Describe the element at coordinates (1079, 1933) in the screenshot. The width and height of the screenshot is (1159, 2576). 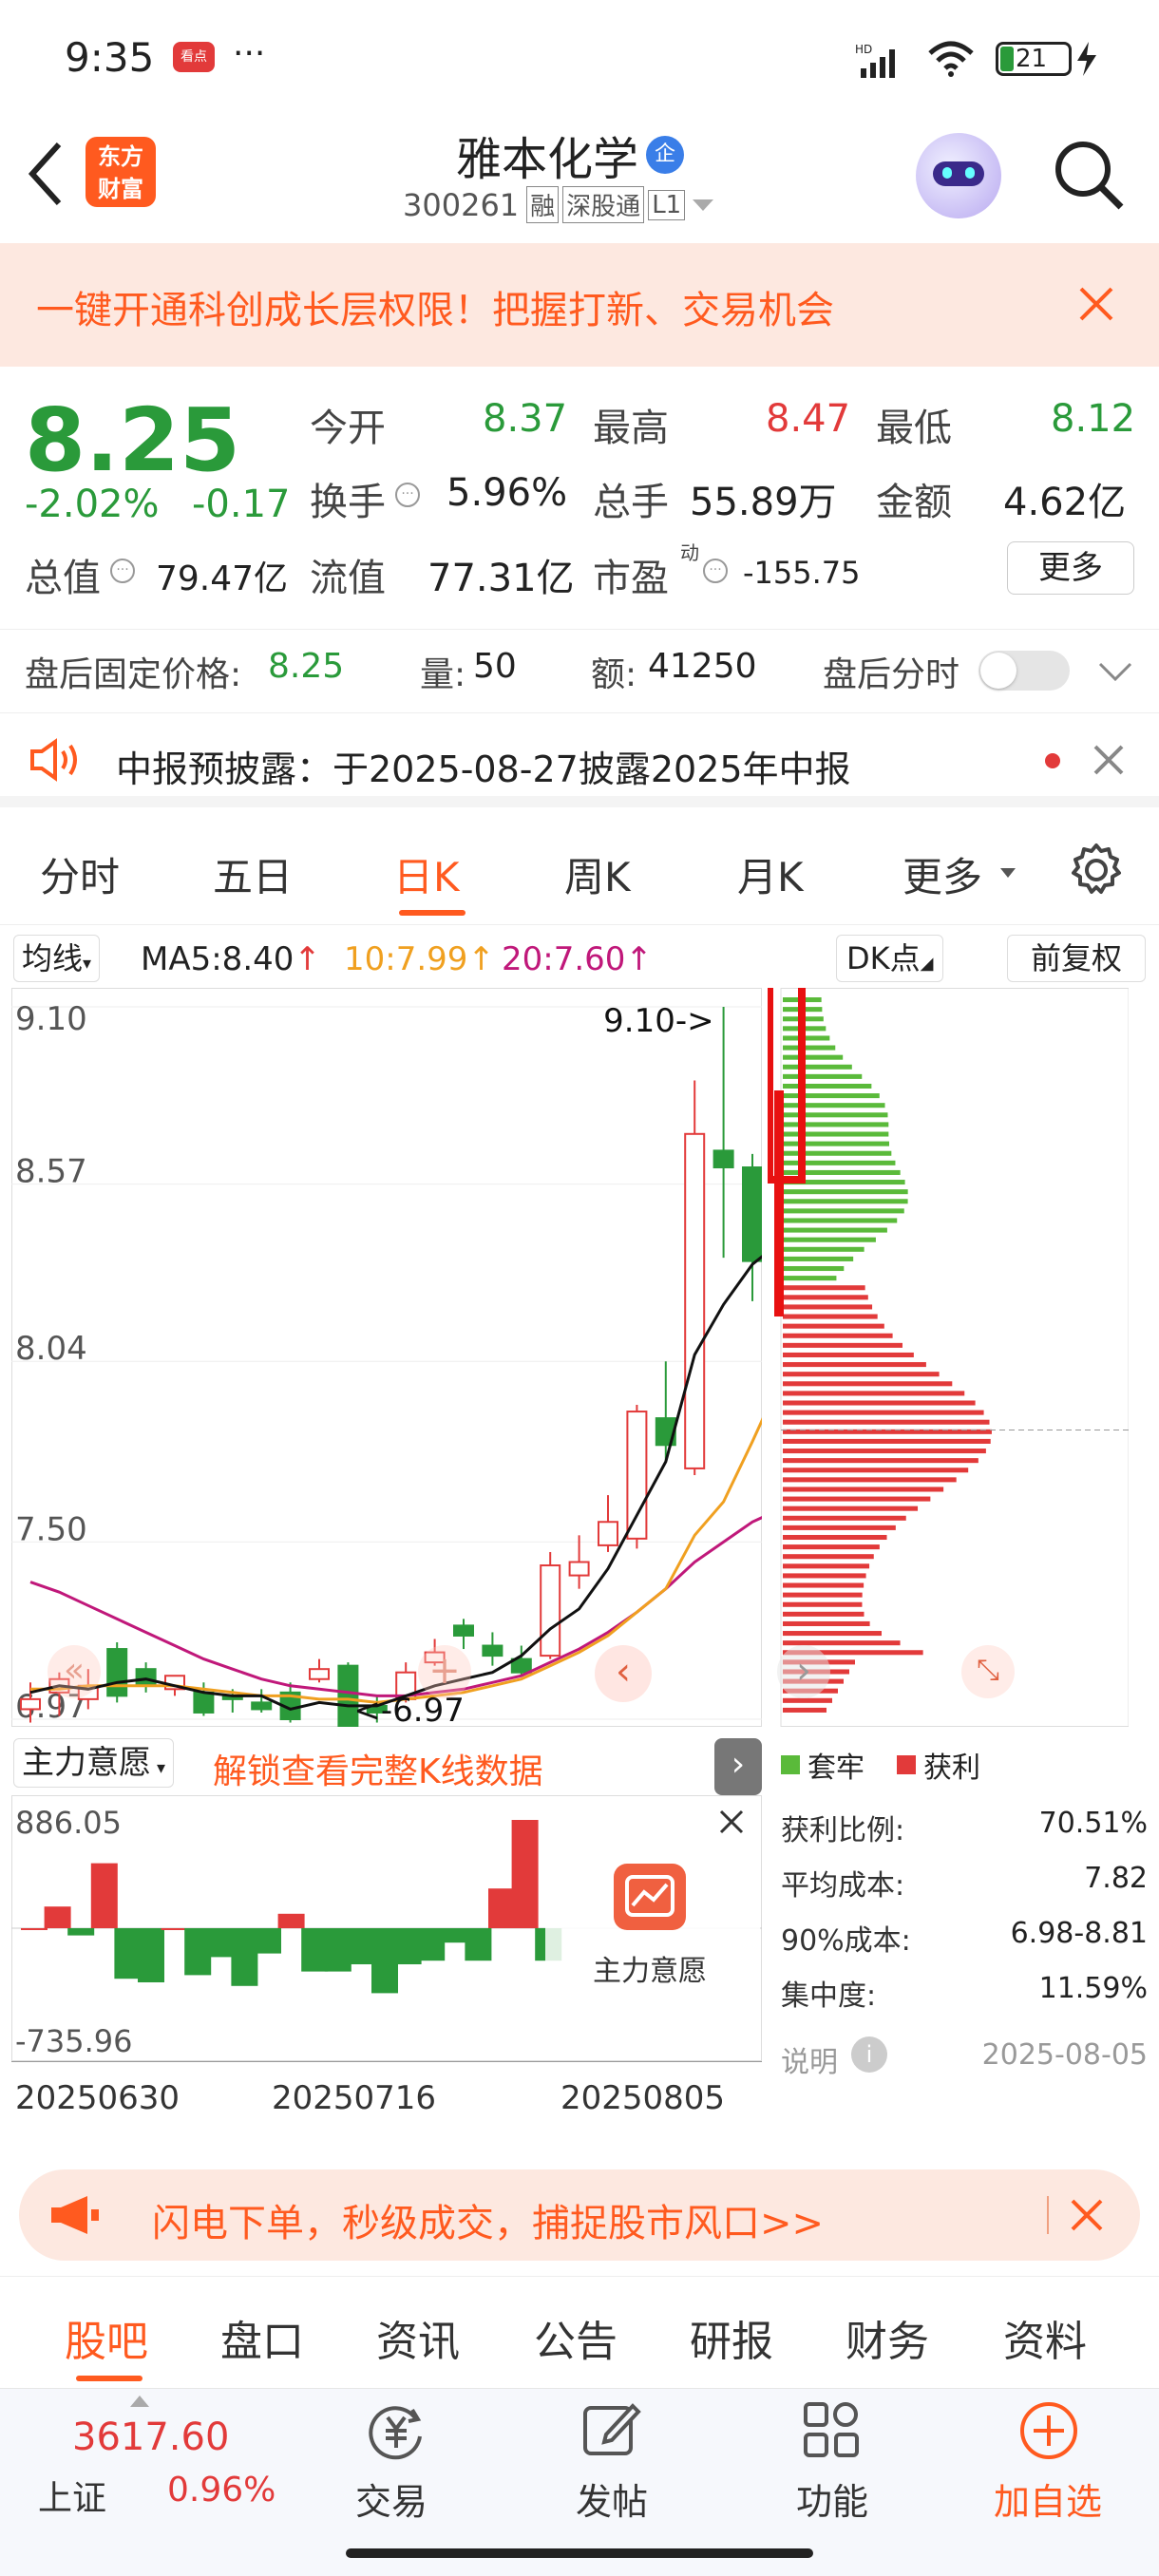
I see `chip-90-value: 6.98-8.81` at that location.